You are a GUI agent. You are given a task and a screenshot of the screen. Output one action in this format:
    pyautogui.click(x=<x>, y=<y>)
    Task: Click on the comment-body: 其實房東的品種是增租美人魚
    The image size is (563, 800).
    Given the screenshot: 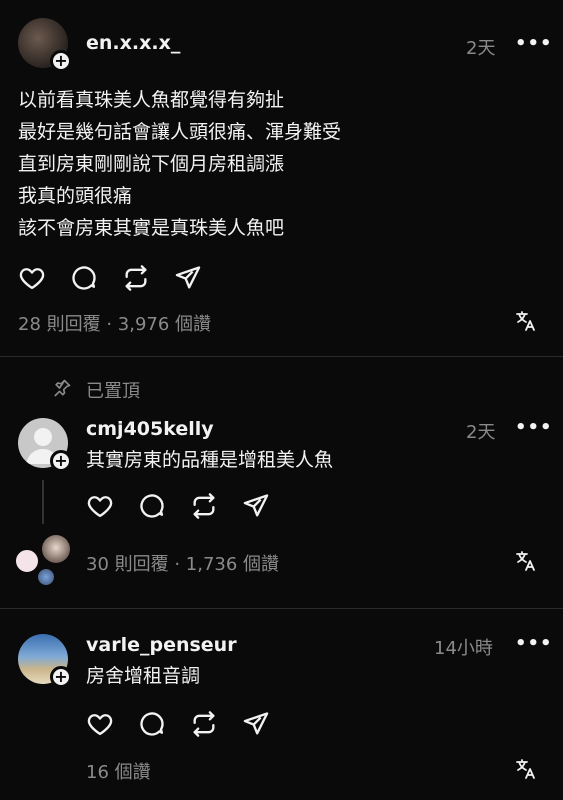 What is the action you would take?
    pyautogui.click(x=210, y=460)
    